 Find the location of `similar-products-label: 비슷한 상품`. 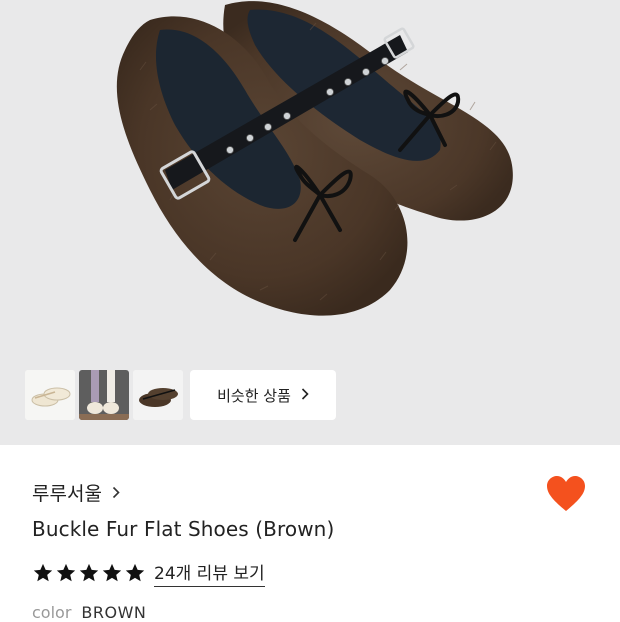

similar-products-label: 비슷한 상품 is located at coordinates (254, 395).